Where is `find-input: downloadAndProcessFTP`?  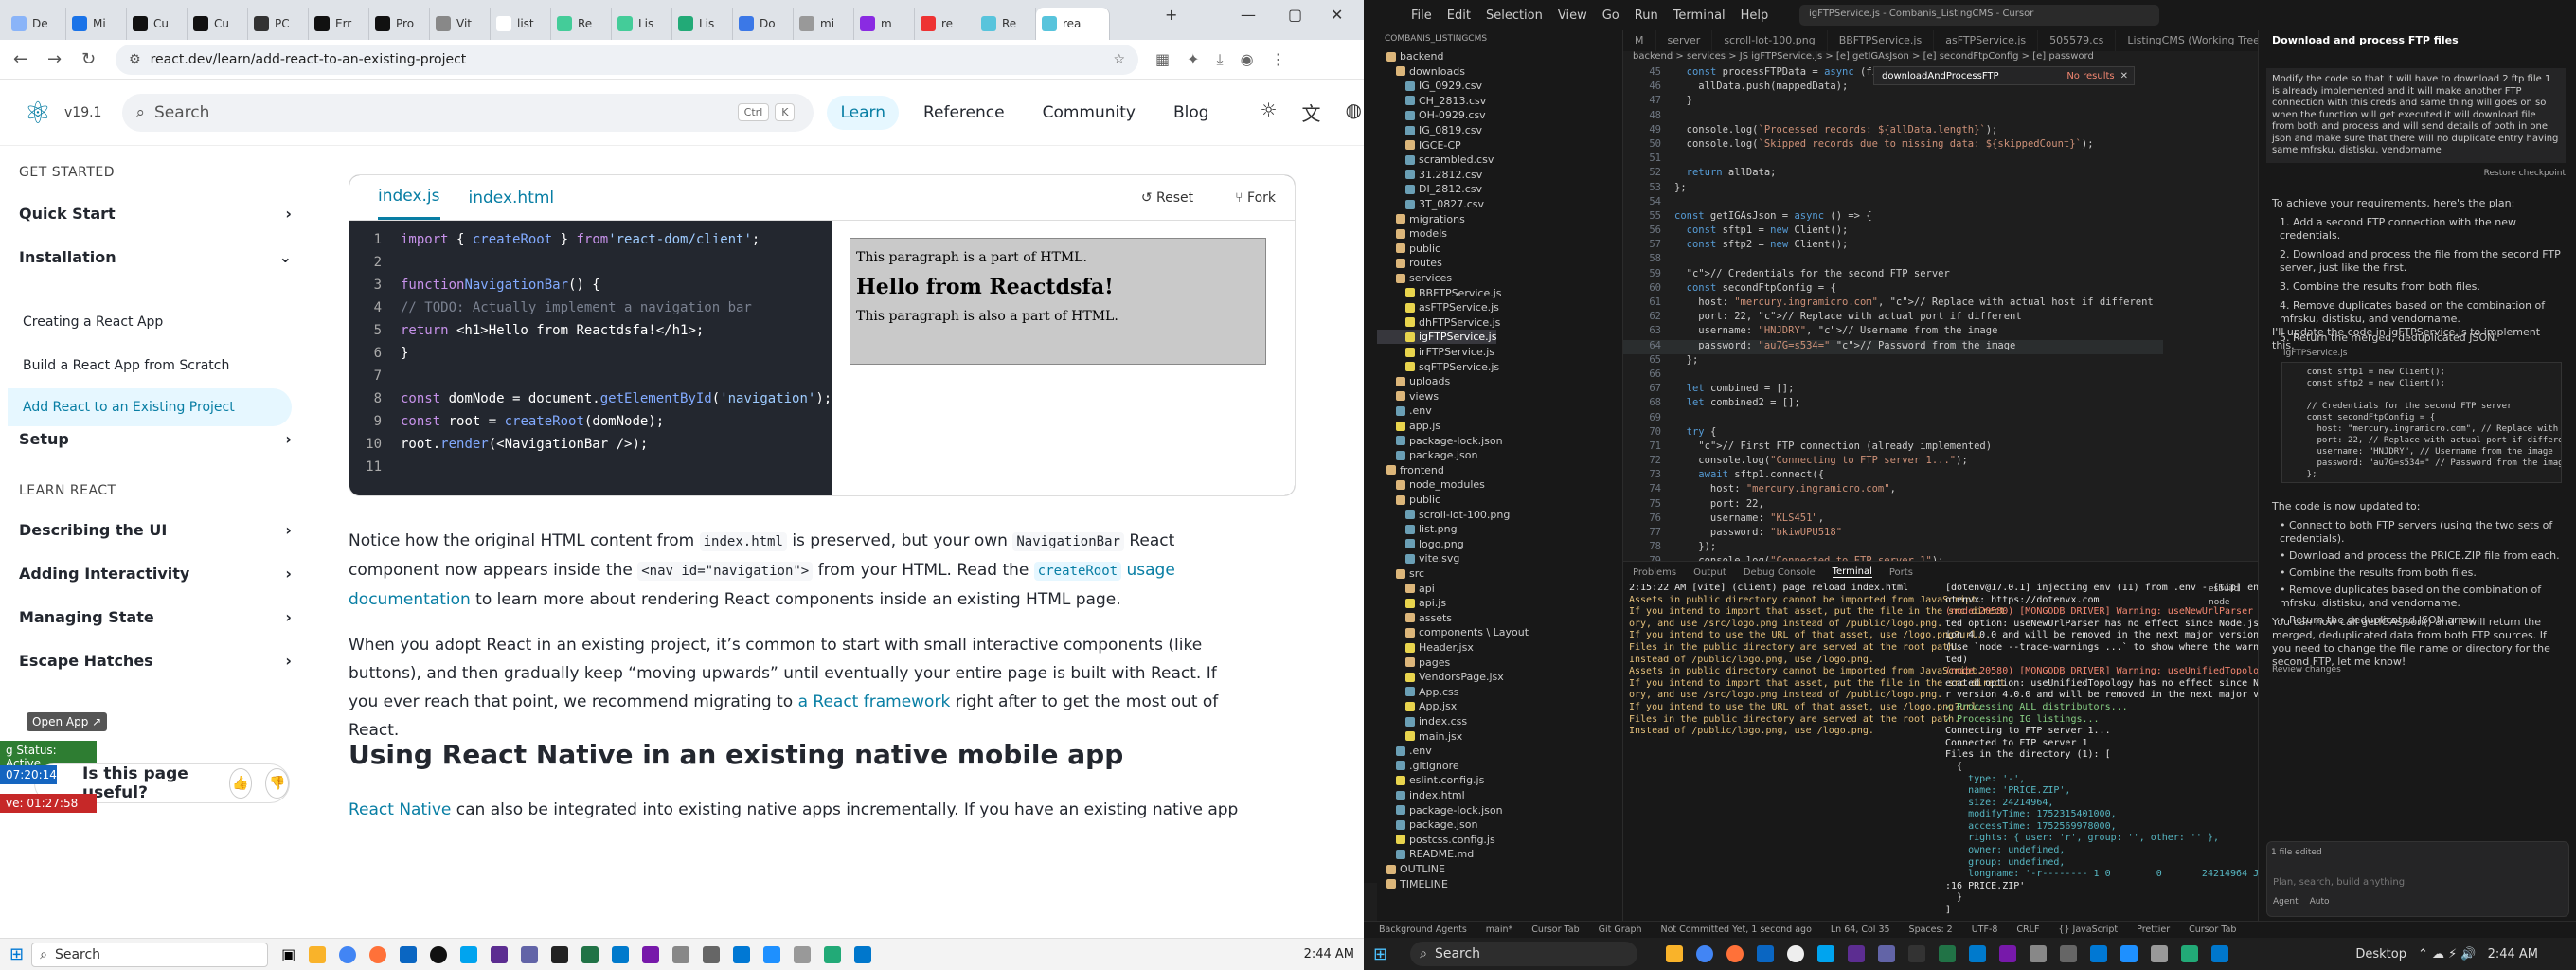
find-input: downloadAndProcessFTP is located at coordinates (1940, 76).